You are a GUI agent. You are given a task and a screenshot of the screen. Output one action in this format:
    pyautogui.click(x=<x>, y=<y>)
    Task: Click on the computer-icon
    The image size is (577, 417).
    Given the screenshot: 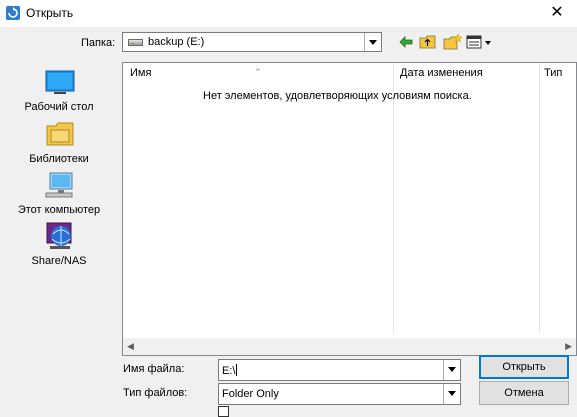 What is the action you would take?
    pyautogui.click(x=59, y=185)
    